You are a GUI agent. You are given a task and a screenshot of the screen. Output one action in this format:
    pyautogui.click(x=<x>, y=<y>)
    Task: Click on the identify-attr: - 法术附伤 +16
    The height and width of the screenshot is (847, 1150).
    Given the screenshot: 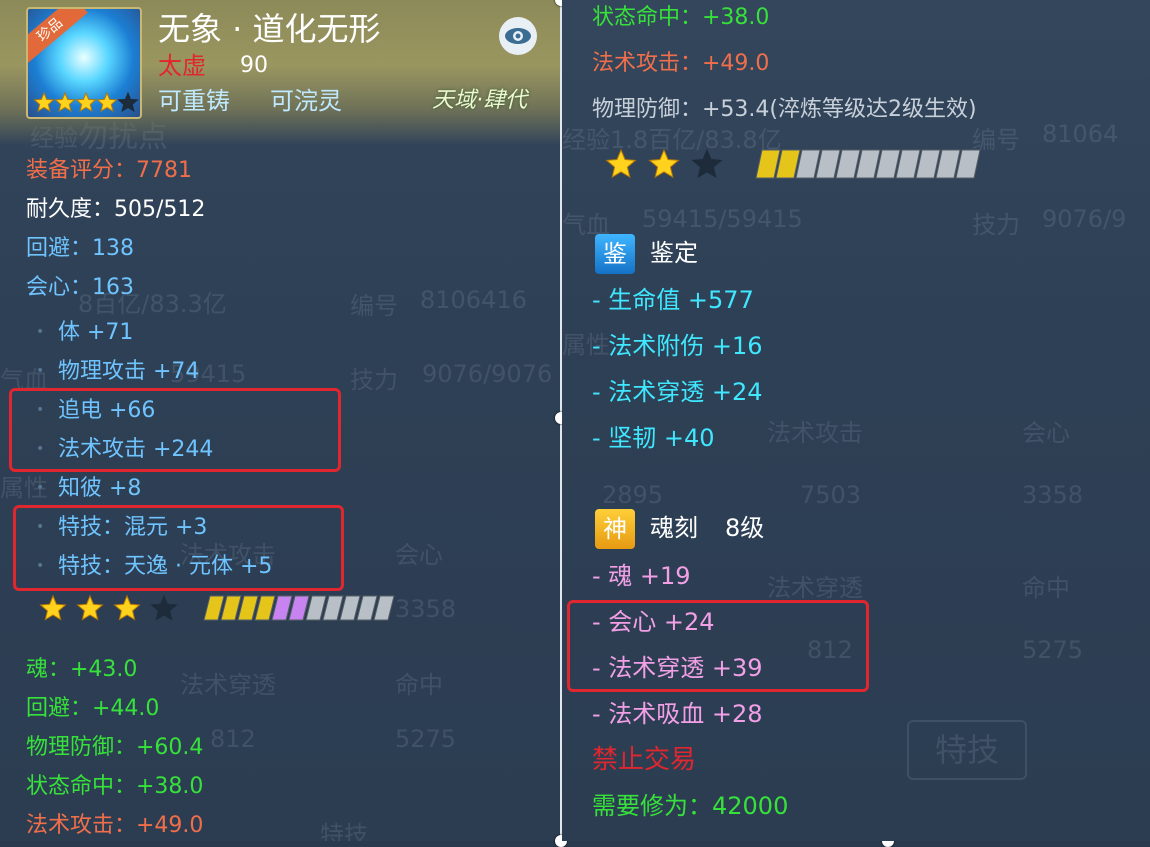 What is the action you would take?
    pyautogui.click(x=677, y=346)
    